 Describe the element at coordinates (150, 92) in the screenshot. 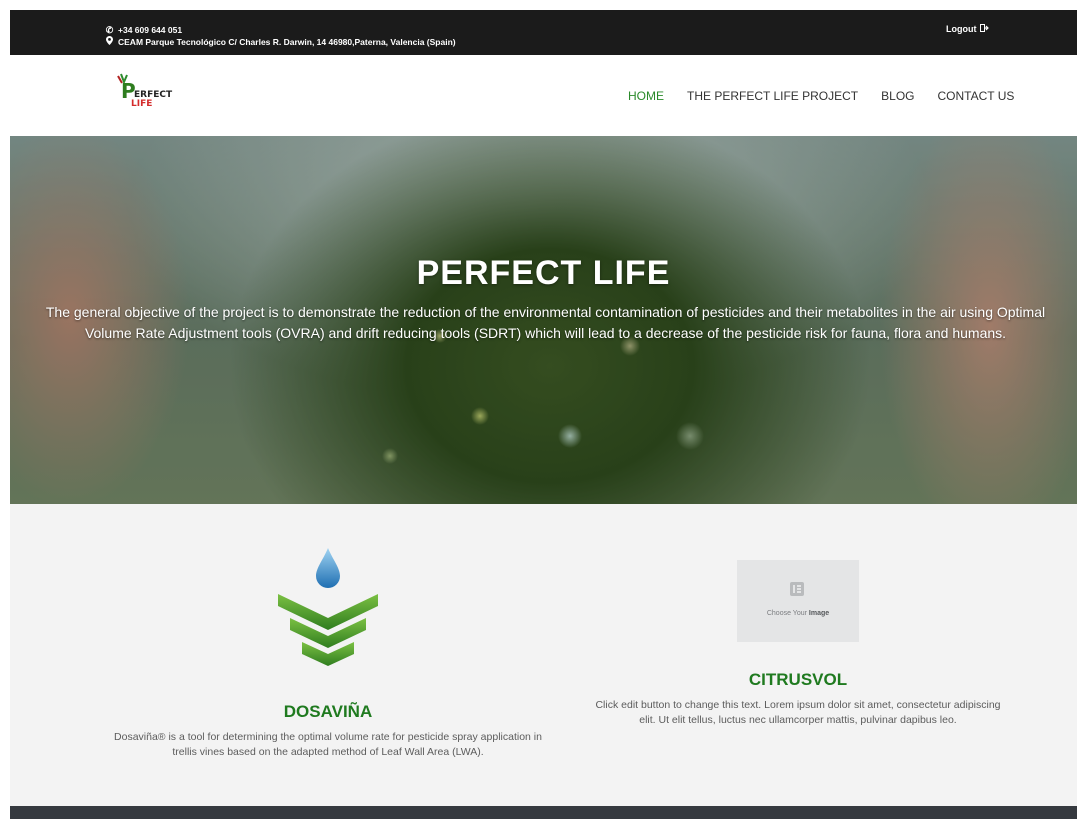

I see `site-logo: P ERFECT LIFE` at that location.